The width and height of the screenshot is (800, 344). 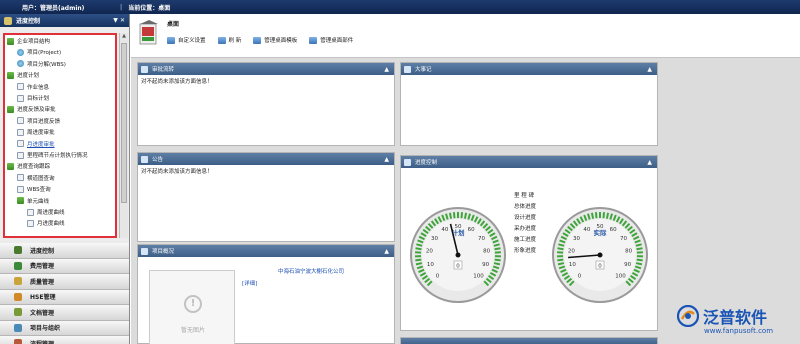 What do you see at coordinates (20, 52) in the screenshot?
I see `globe-icon` at bounding box center [20, 52].